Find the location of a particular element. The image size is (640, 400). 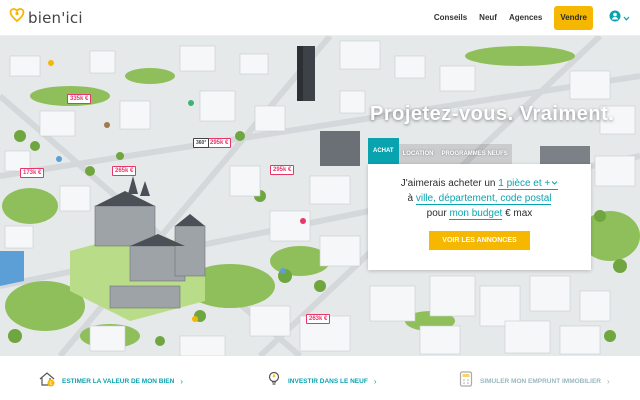

invest-label: INVESTIR DANS LE NEUF is located at coordinates (328, 381).